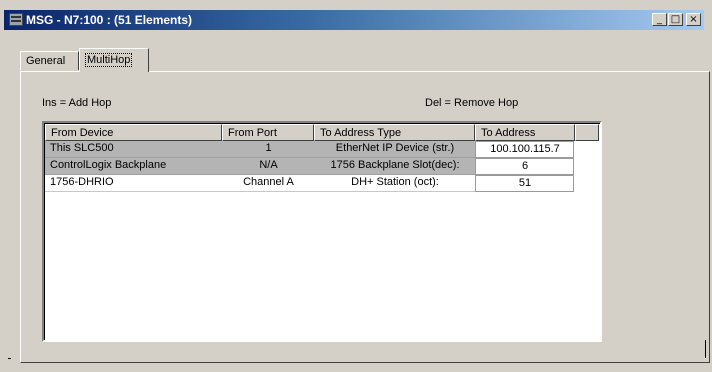 This screenshot has width=712, height=372. I want to click on cell-from-port: Channel A, so click(268, 183).